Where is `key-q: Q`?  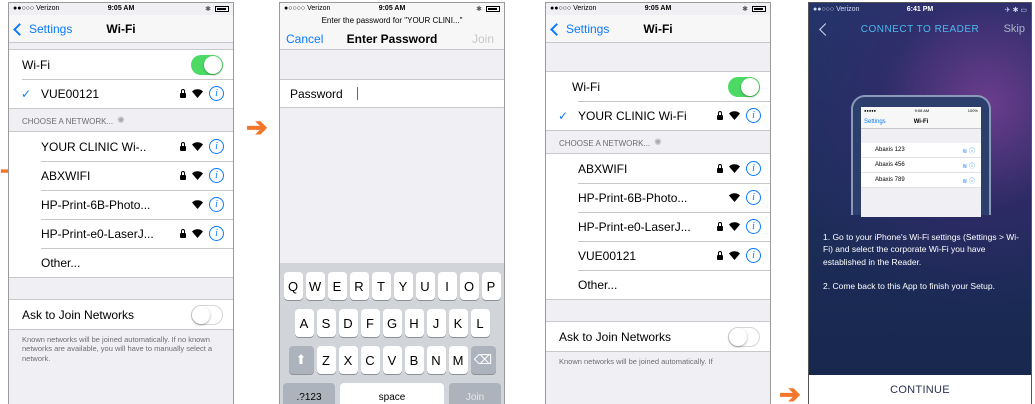 key-q: Q is located at coordinates (293, 286).